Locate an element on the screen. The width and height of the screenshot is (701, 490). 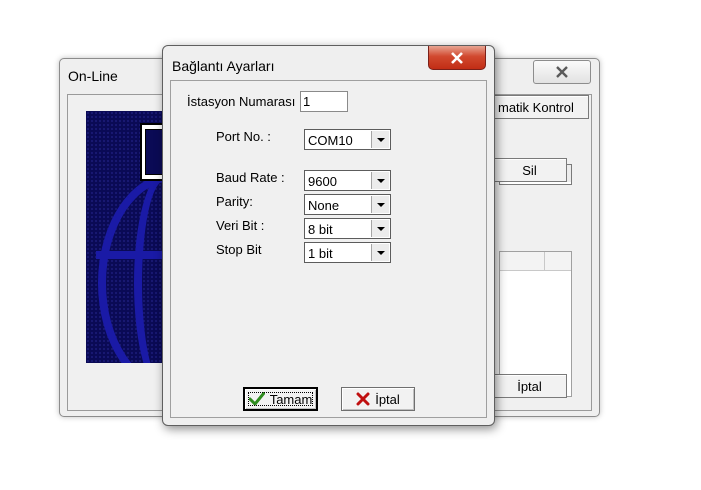
online-cancel-button-label: İptal is located at coordinates (529, 386).